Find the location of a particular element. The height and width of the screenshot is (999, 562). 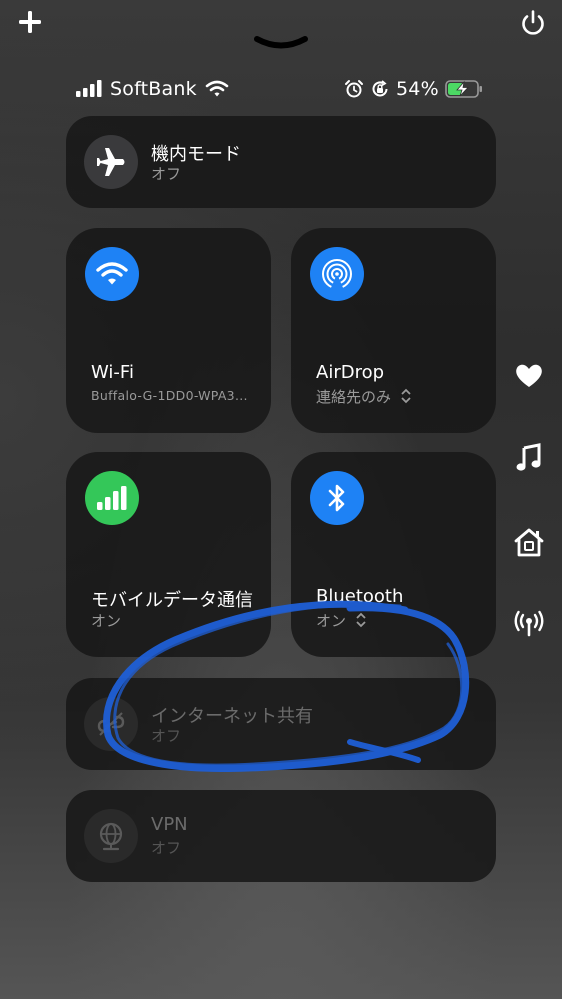

antenna-icon is located at coordinates (529, 623).